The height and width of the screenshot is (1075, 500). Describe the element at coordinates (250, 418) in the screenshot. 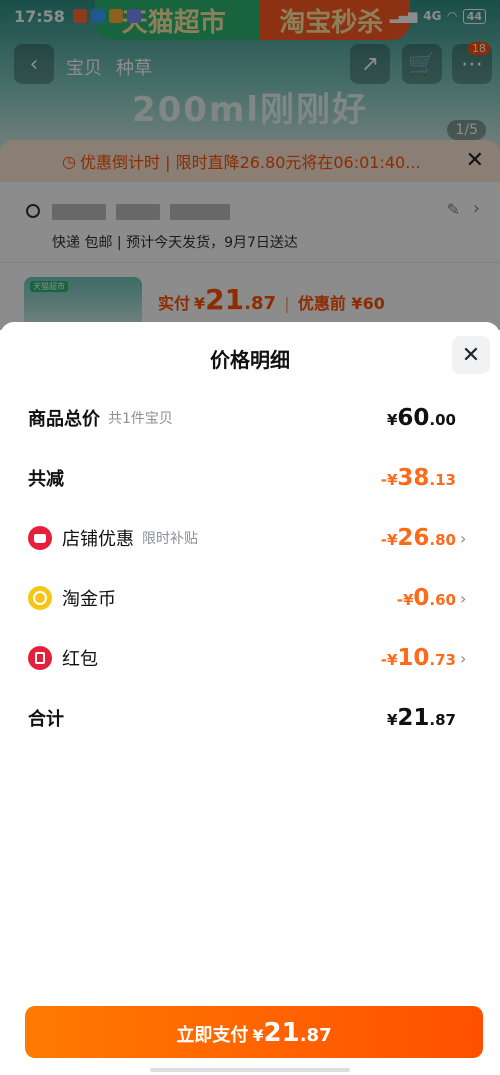

I see `row-goods-total: 商品总价 共1件宝贝 ¥ 60 .00` at that location.